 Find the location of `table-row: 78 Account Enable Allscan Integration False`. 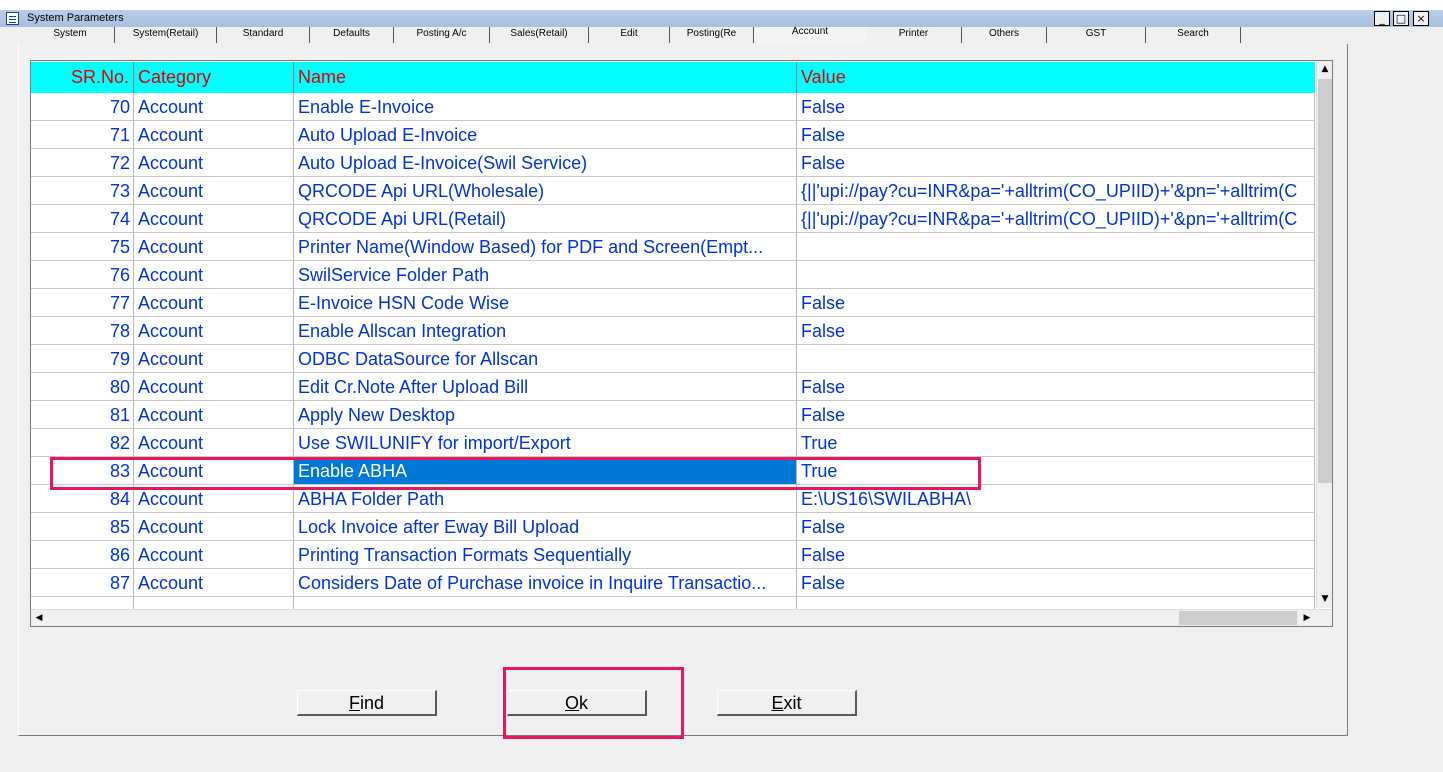

table-row: 78 Account Enable Allscan Integration False is located at coordinates (673, 331).